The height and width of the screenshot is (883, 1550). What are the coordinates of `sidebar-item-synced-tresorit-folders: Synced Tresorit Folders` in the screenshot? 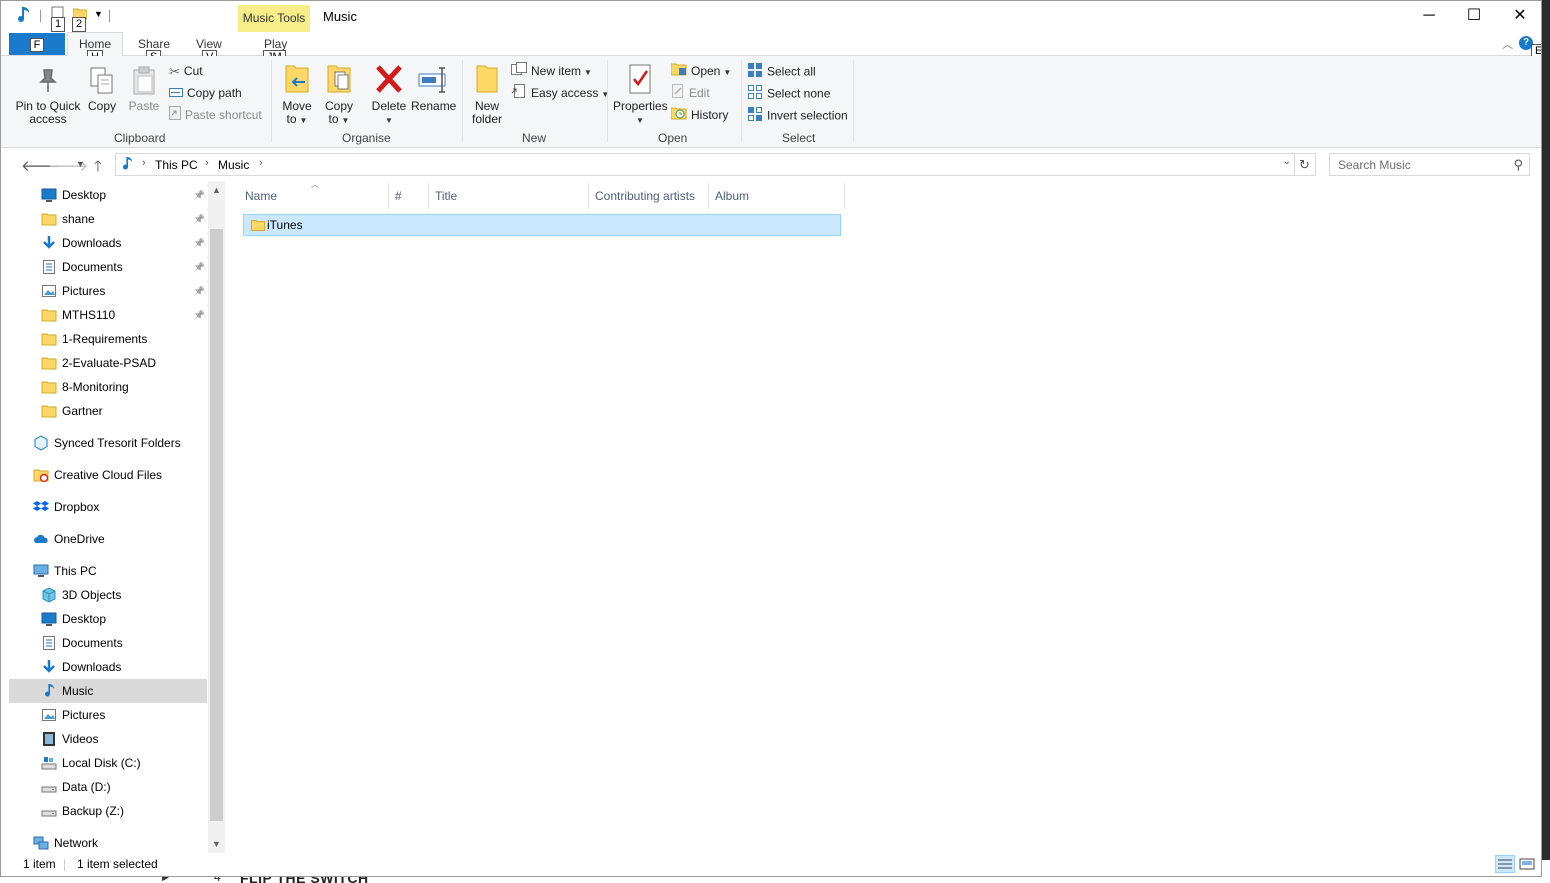 It's located at (108, 443).